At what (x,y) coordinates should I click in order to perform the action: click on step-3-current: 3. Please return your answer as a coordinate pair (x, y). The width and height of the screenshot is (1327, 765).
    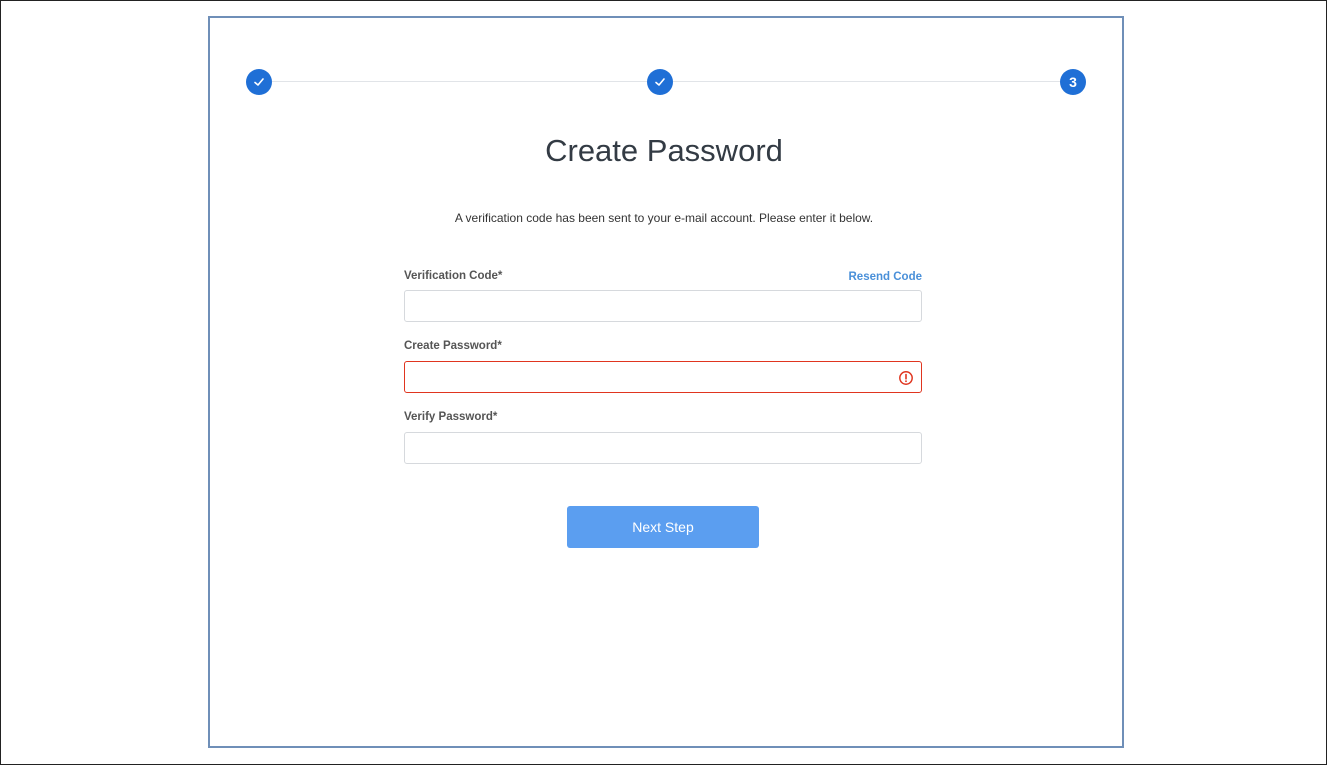
    Looking at the image, I should click on (1073, 82).